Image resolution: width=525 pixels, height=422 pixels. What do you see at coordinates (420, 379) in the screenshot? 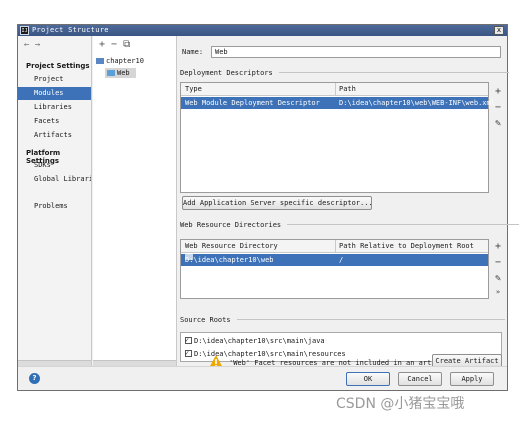
I see `cancel-button: Cancel` at bounding box center [420, 379].